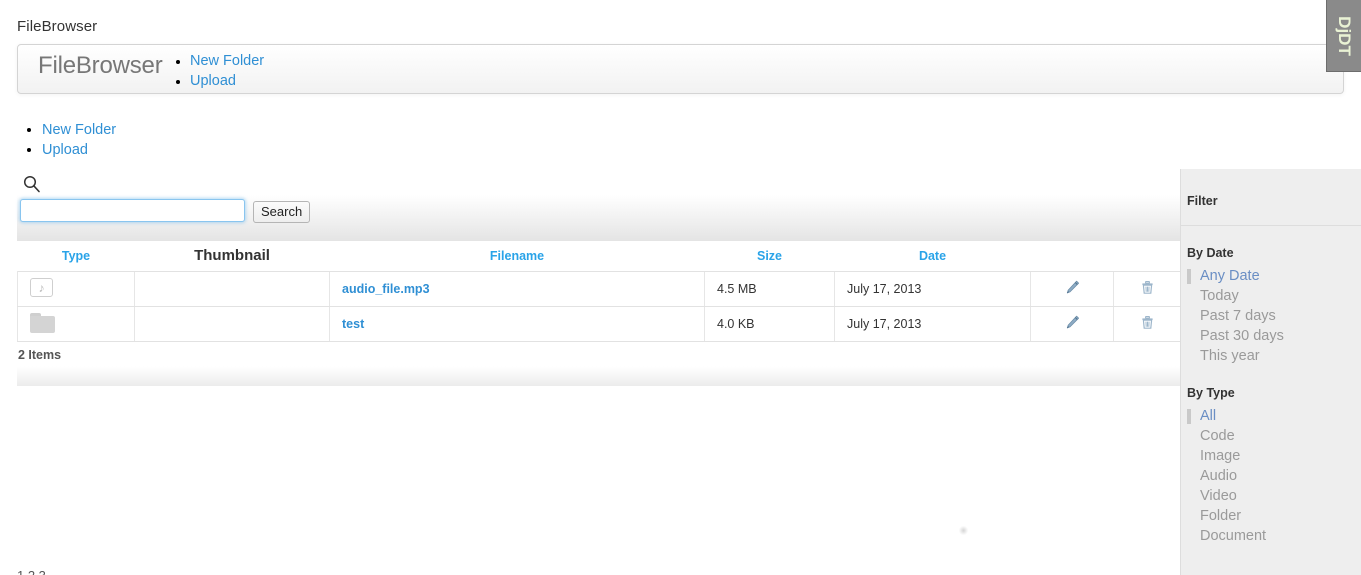  What do you see at coordinates (963, 530) in the screenshot?
I see `loading-spinner-dot` at bounding box center [963, 530].